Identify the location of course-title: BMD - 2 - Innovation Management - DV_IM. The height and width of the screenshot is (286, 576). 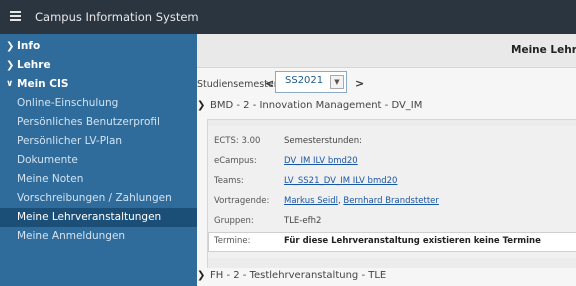
(316, 105).